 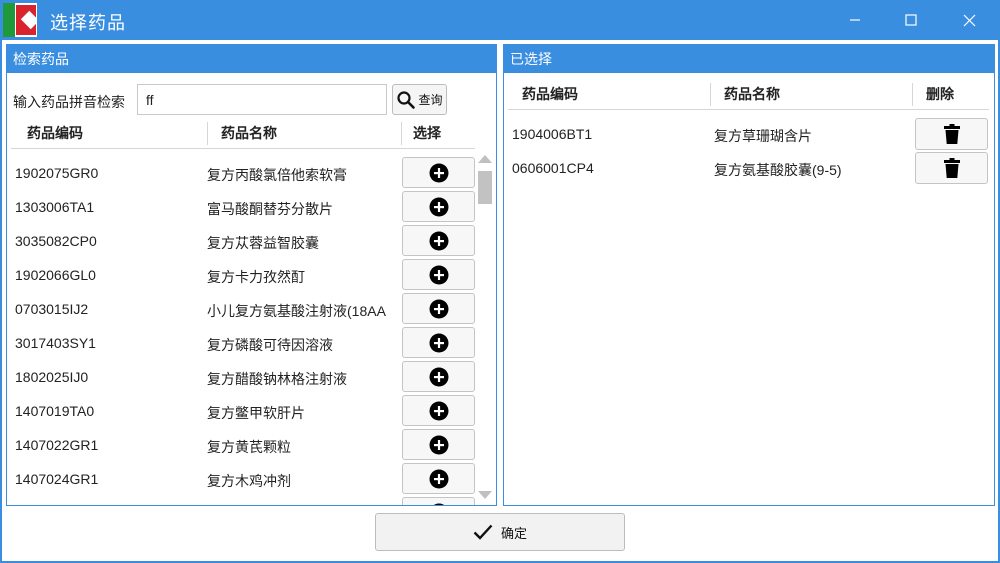 What do you see at coordinates (427, 133) in the screenshot?
I see `column-select: 选择` at bounding box center [427, 133].